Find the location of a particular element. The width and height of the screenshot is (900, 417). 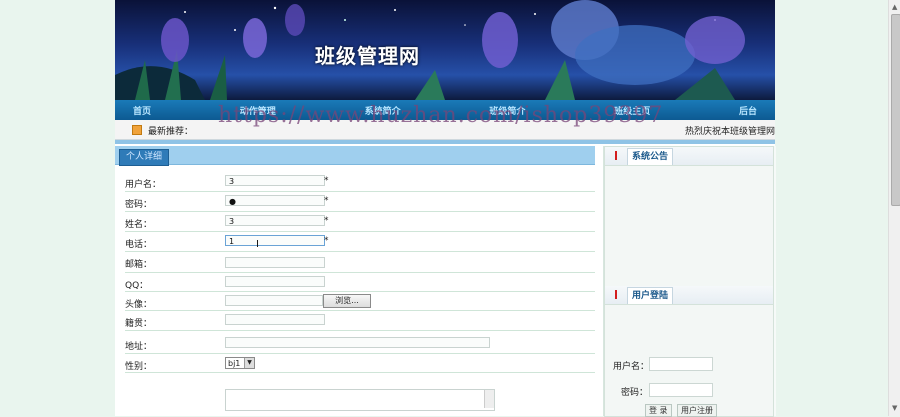

username-label: 用户名： is located at coordinates (143, 185).